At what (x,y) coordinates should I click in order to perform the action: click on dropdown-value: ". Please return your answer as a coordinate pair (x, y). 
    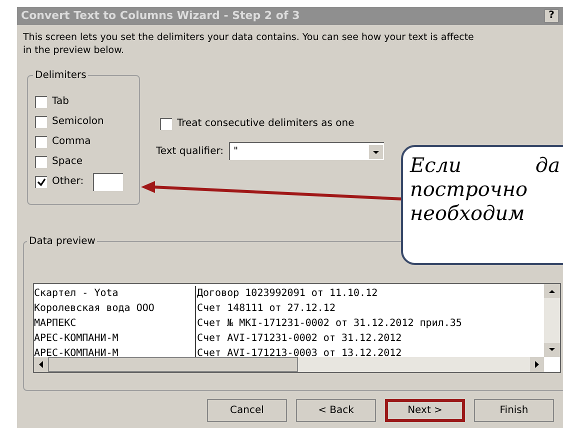
    Looking at the image, I should click on (236, 152).